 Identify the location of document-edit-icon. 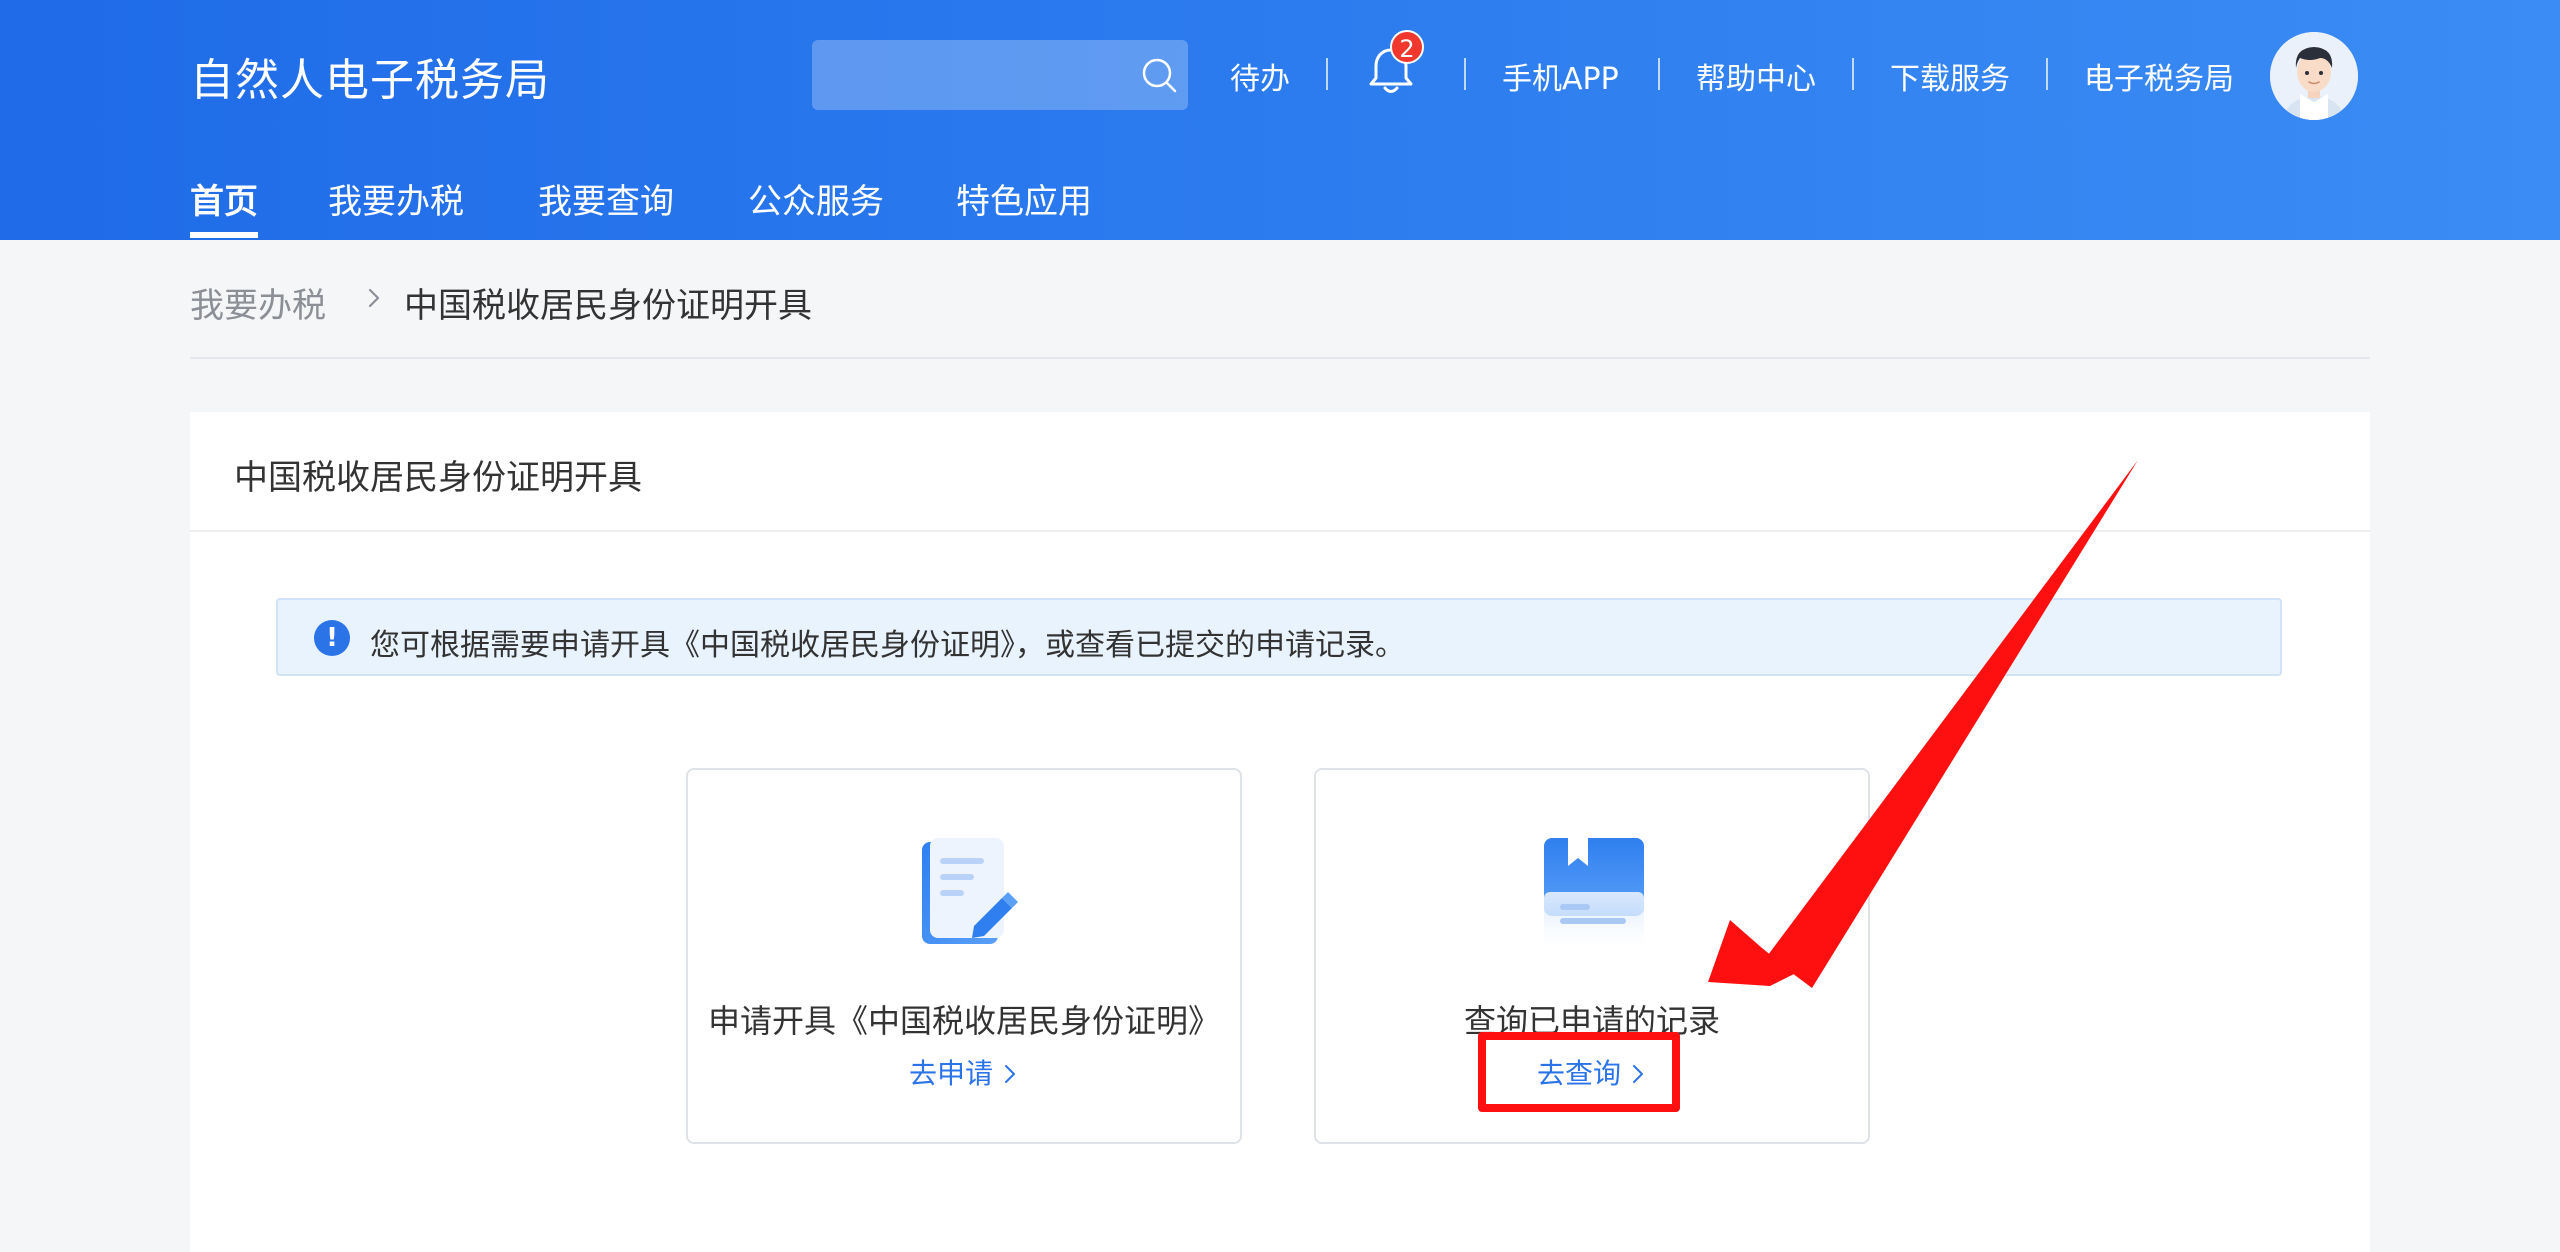
(970, 891).